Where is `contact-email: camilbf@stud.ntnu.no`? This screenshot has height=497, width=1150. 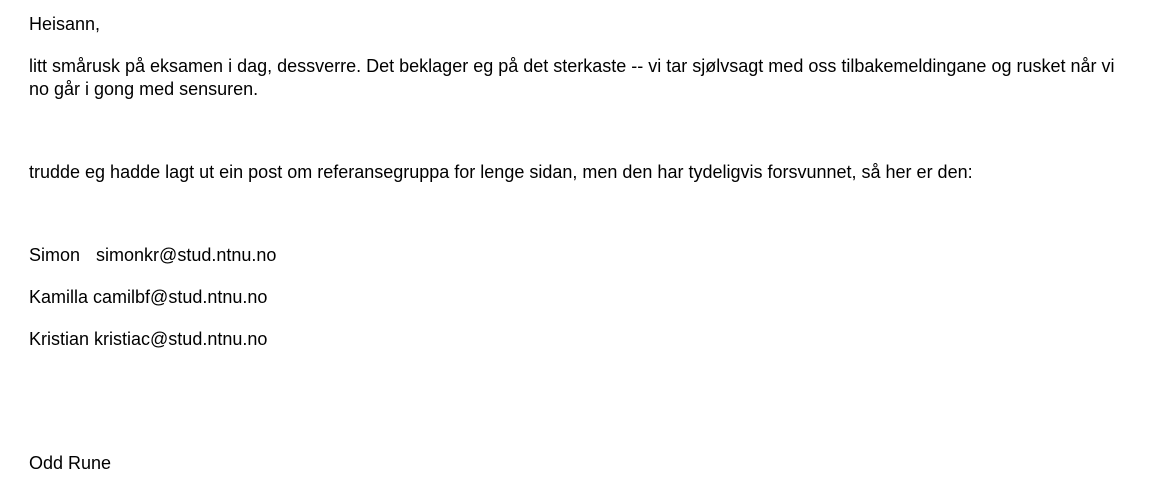 contact-email: camilbf@stud.ntnu.no is located at coordinates (180, 297).